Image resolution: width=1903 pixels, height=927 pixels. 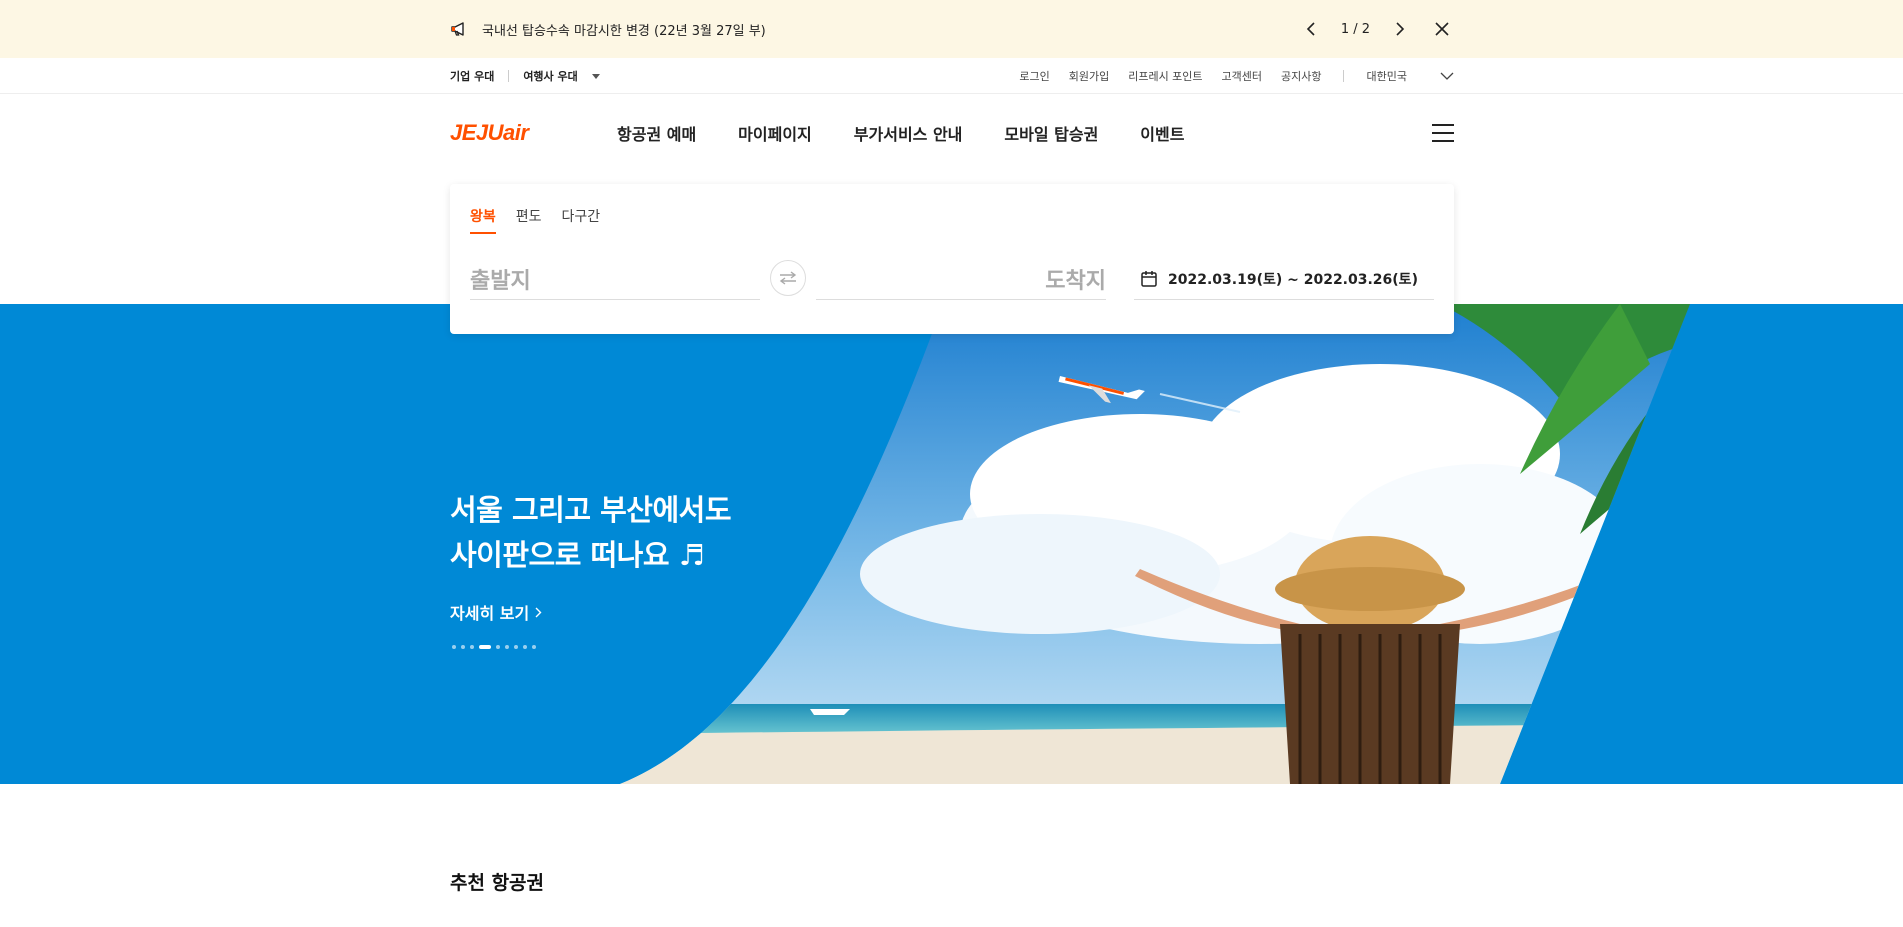 I want to click on notice-close-button, so click(x=1442, y=29).